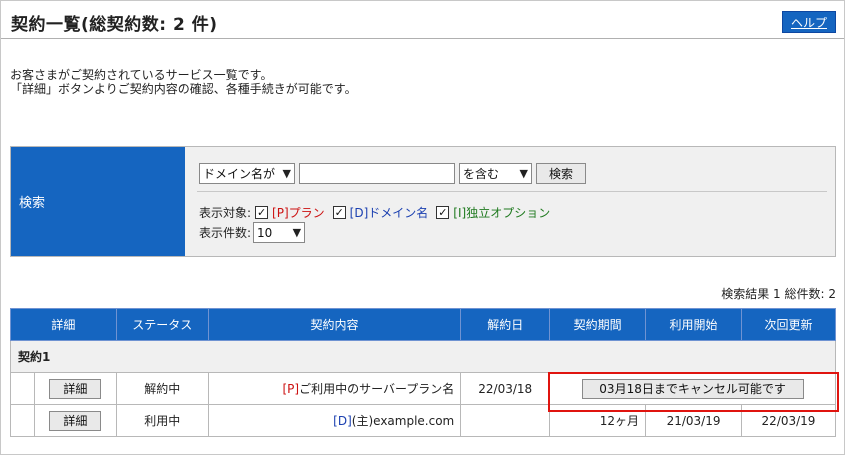  What do you see at coordinates (377, 389) in the screenshot?
I see `content-text: ご利用中のサーバープラン名` at bounding box center [377, 389].